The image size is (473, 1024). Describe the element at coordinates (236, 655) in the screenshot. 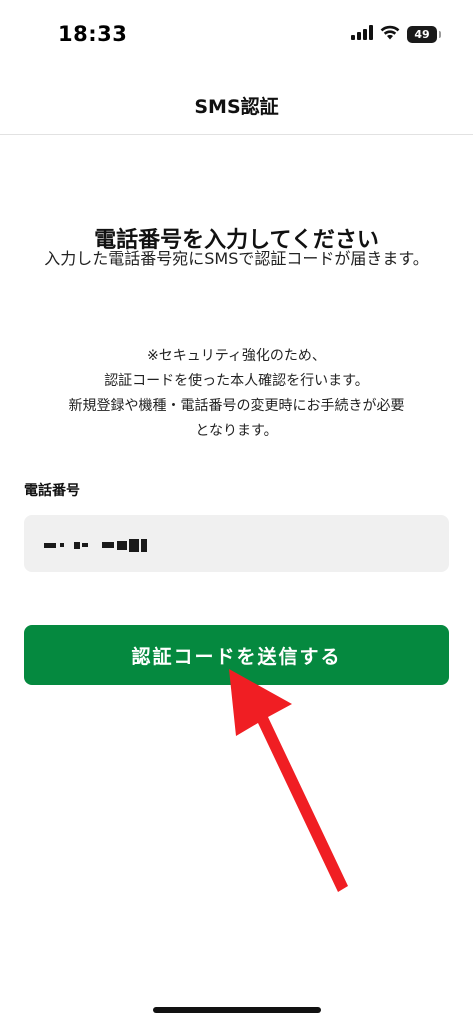

I see `send-code-button: 認証コードを送信する` at that location.